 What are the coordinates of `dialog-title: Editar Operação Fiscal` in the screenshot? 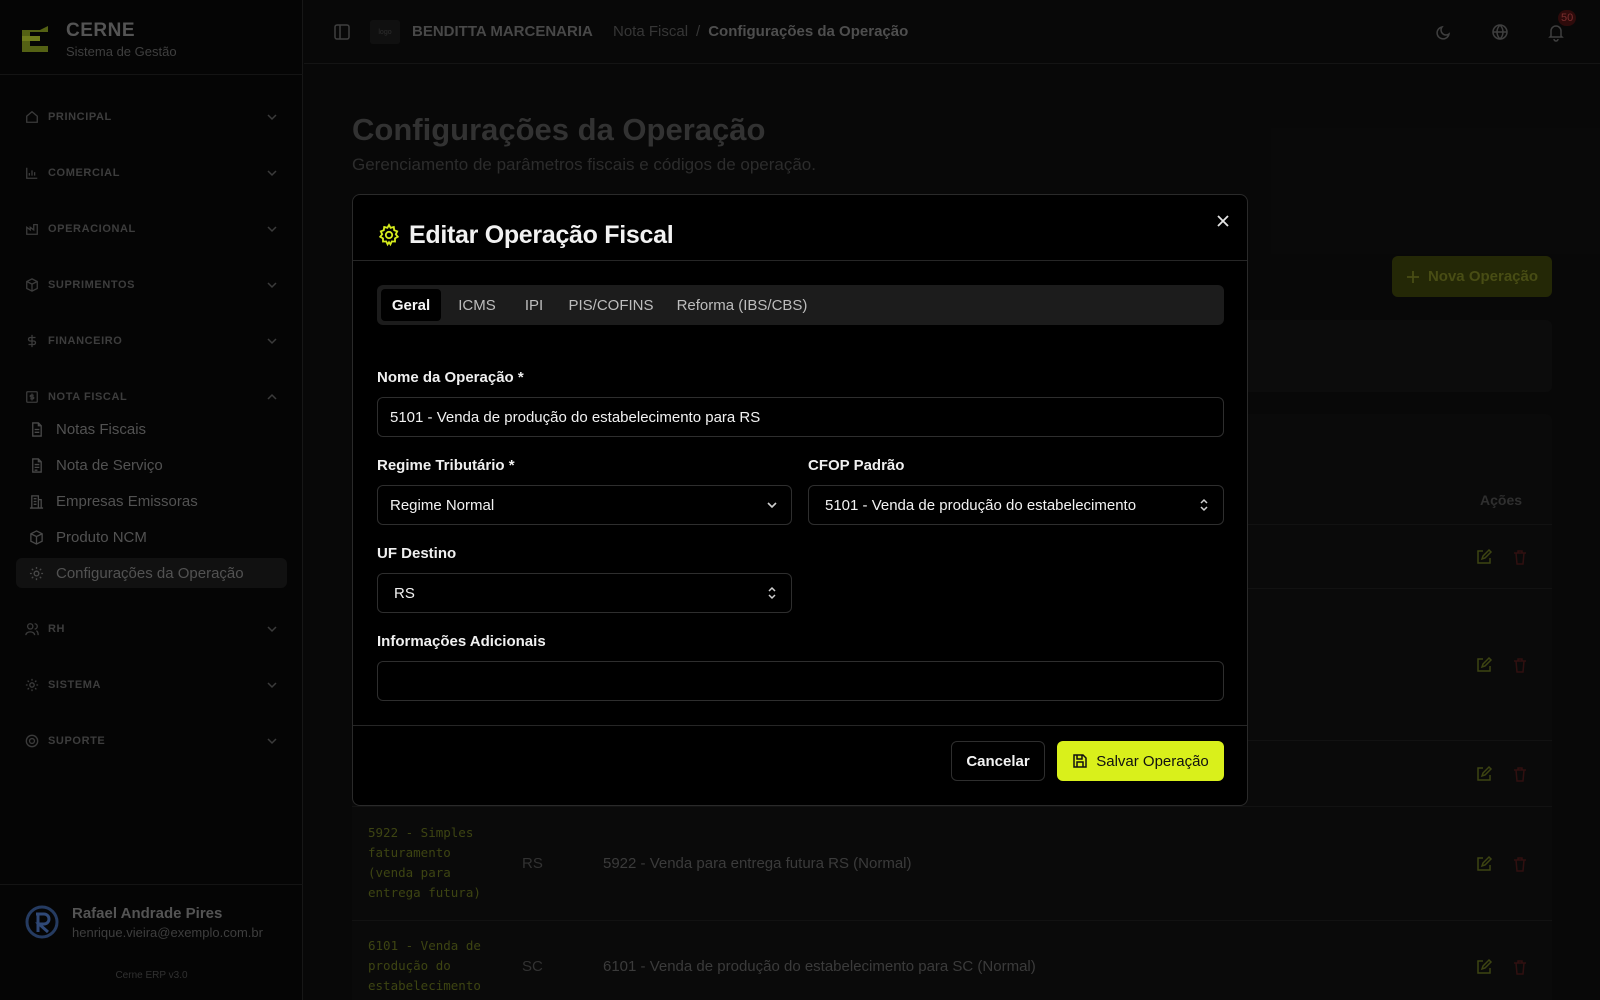 It's located at (541, 235).